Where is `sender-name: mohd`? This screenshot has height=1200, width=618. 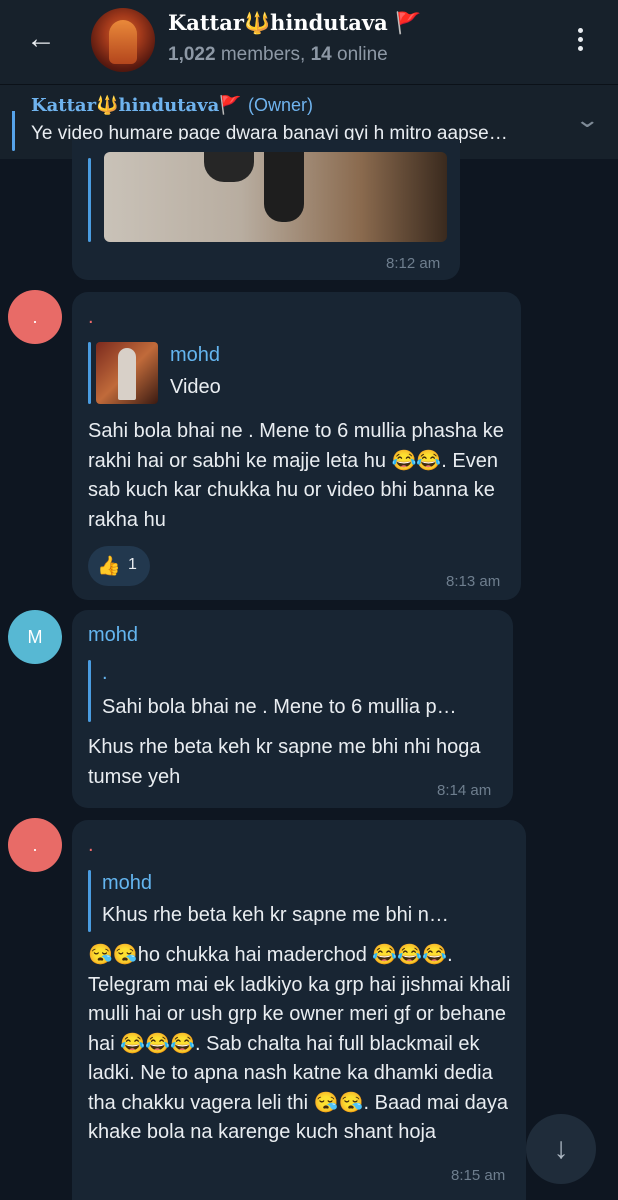
sender-name: mohd is located at coordinates (113, 635).